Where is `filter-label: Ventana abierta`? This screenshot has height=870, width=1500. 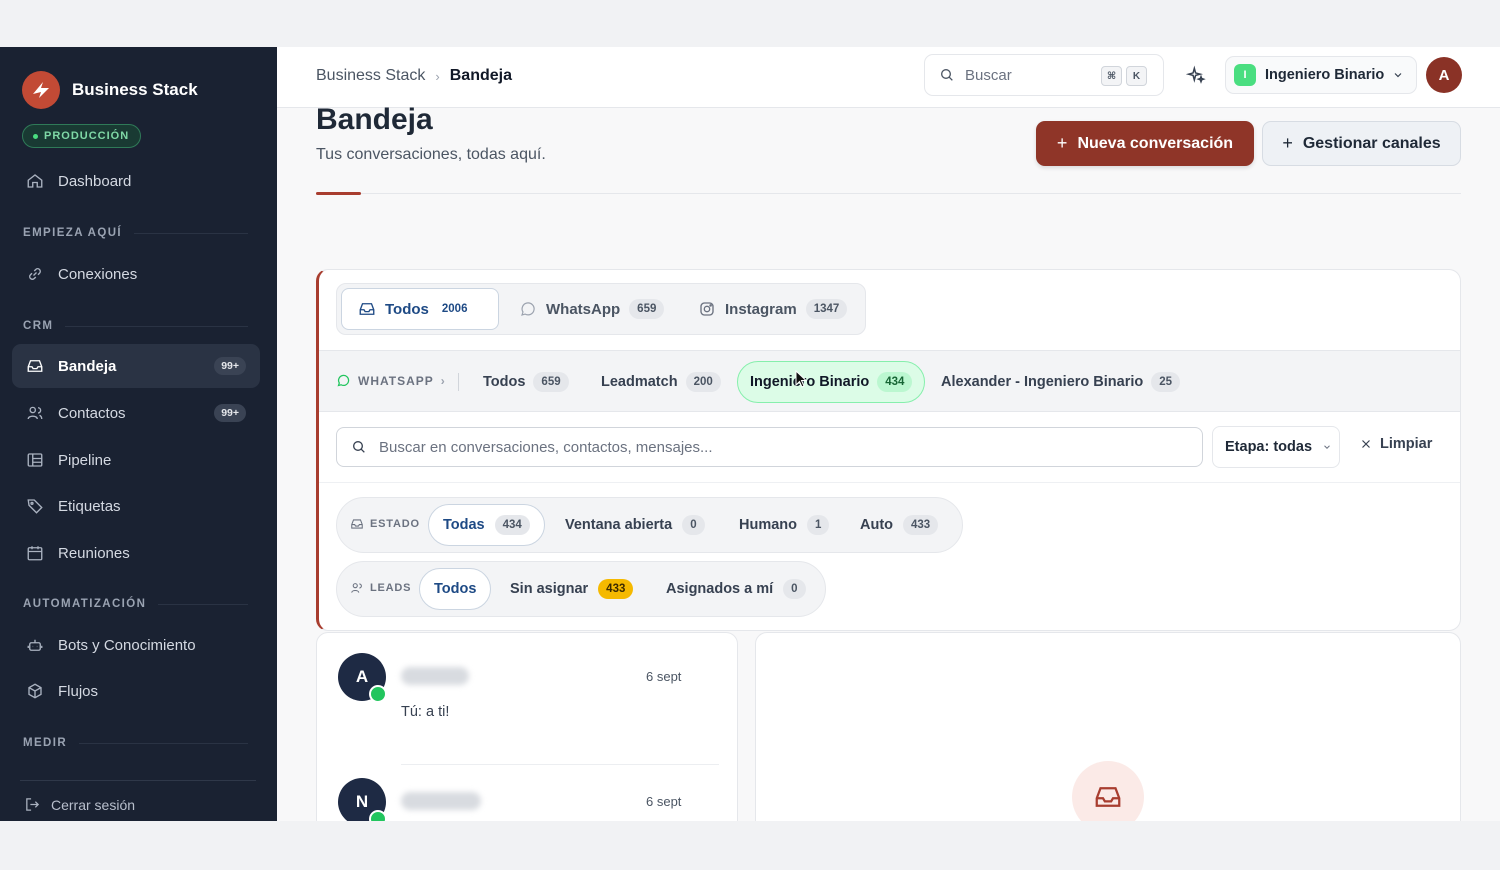
filter-label: Ventana abierta is located at coordinates (619, 525).